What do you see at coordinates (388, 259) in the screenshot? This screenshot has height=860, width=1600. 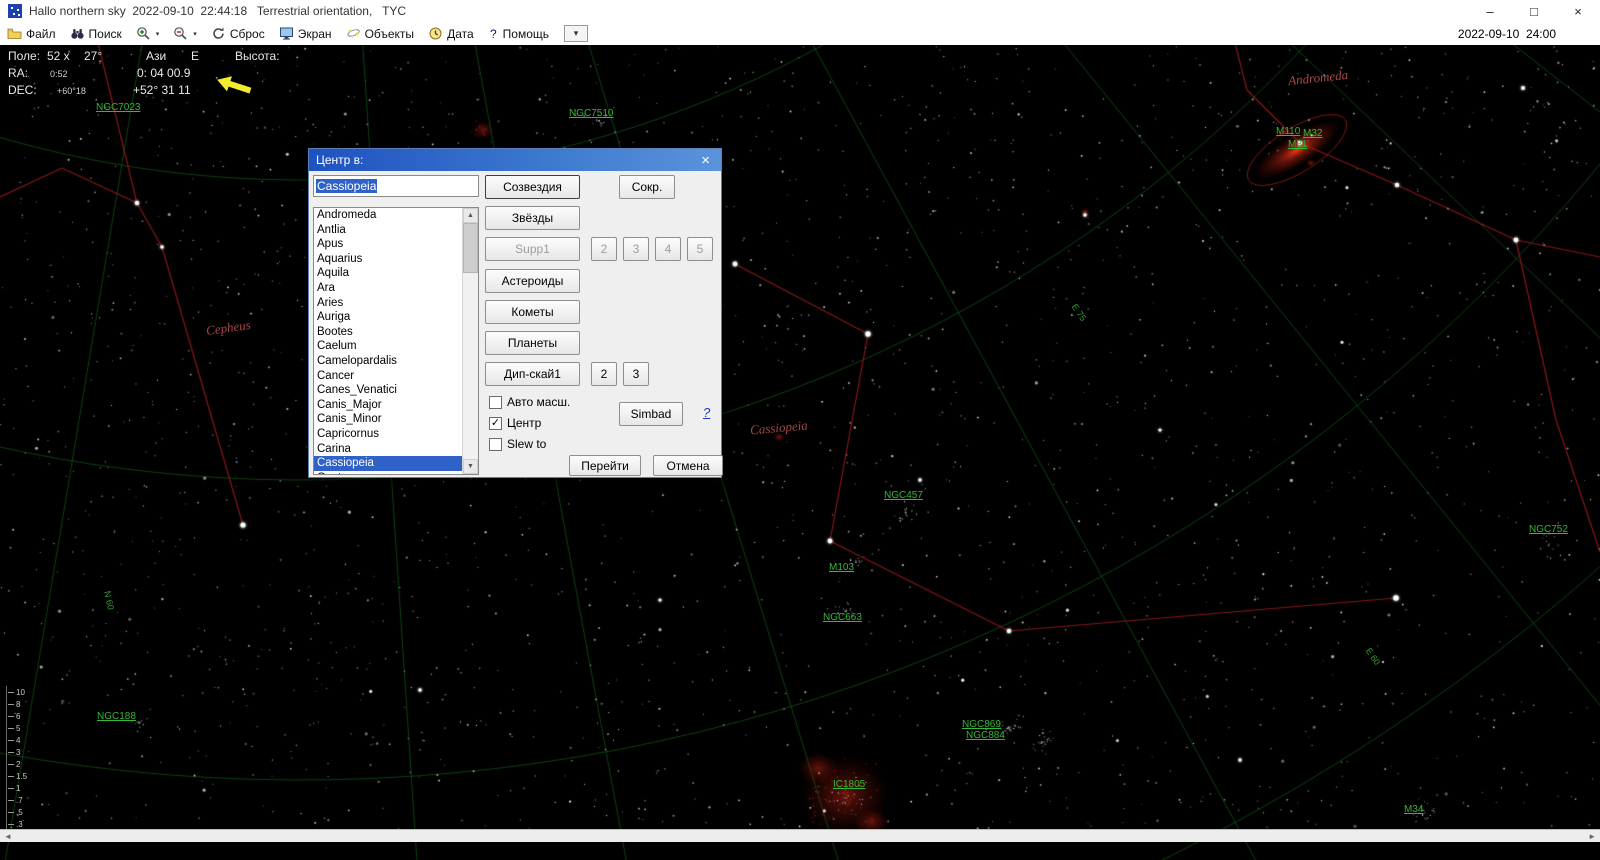 I see `list-item-aquarius: Aquarius` at bounding box center [388, 259].